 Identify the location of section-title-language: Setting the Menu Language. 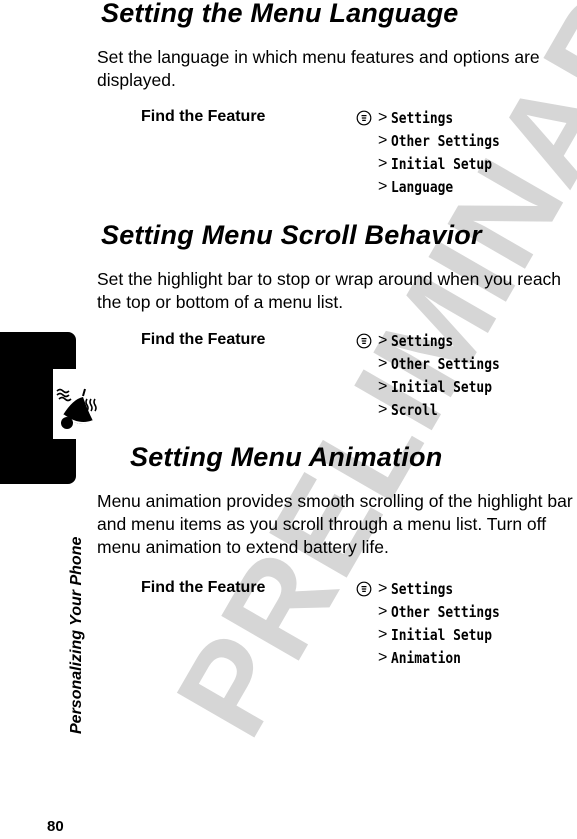
(280, 14).